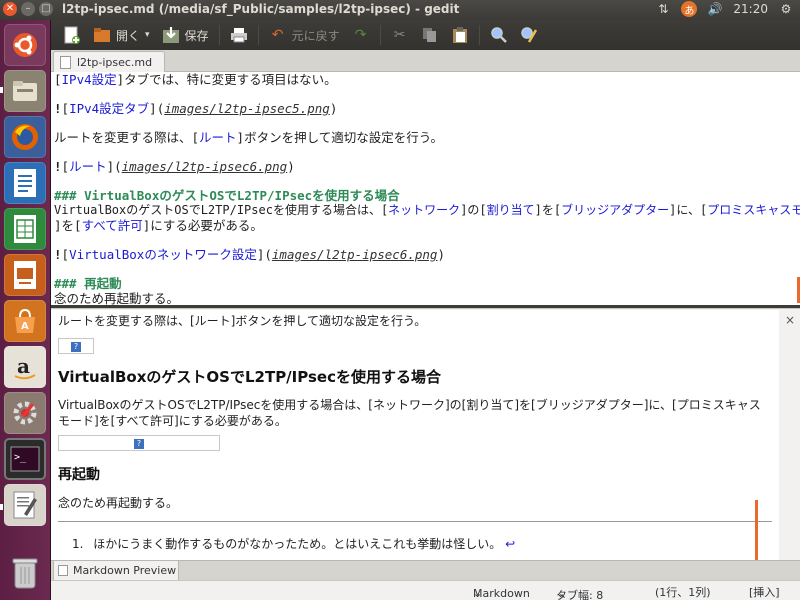 This screenshot has width=800, height=600. Describe the element at coordinates (88, 166) in the screenshot. I see `md-link-text: ルート` at that location.